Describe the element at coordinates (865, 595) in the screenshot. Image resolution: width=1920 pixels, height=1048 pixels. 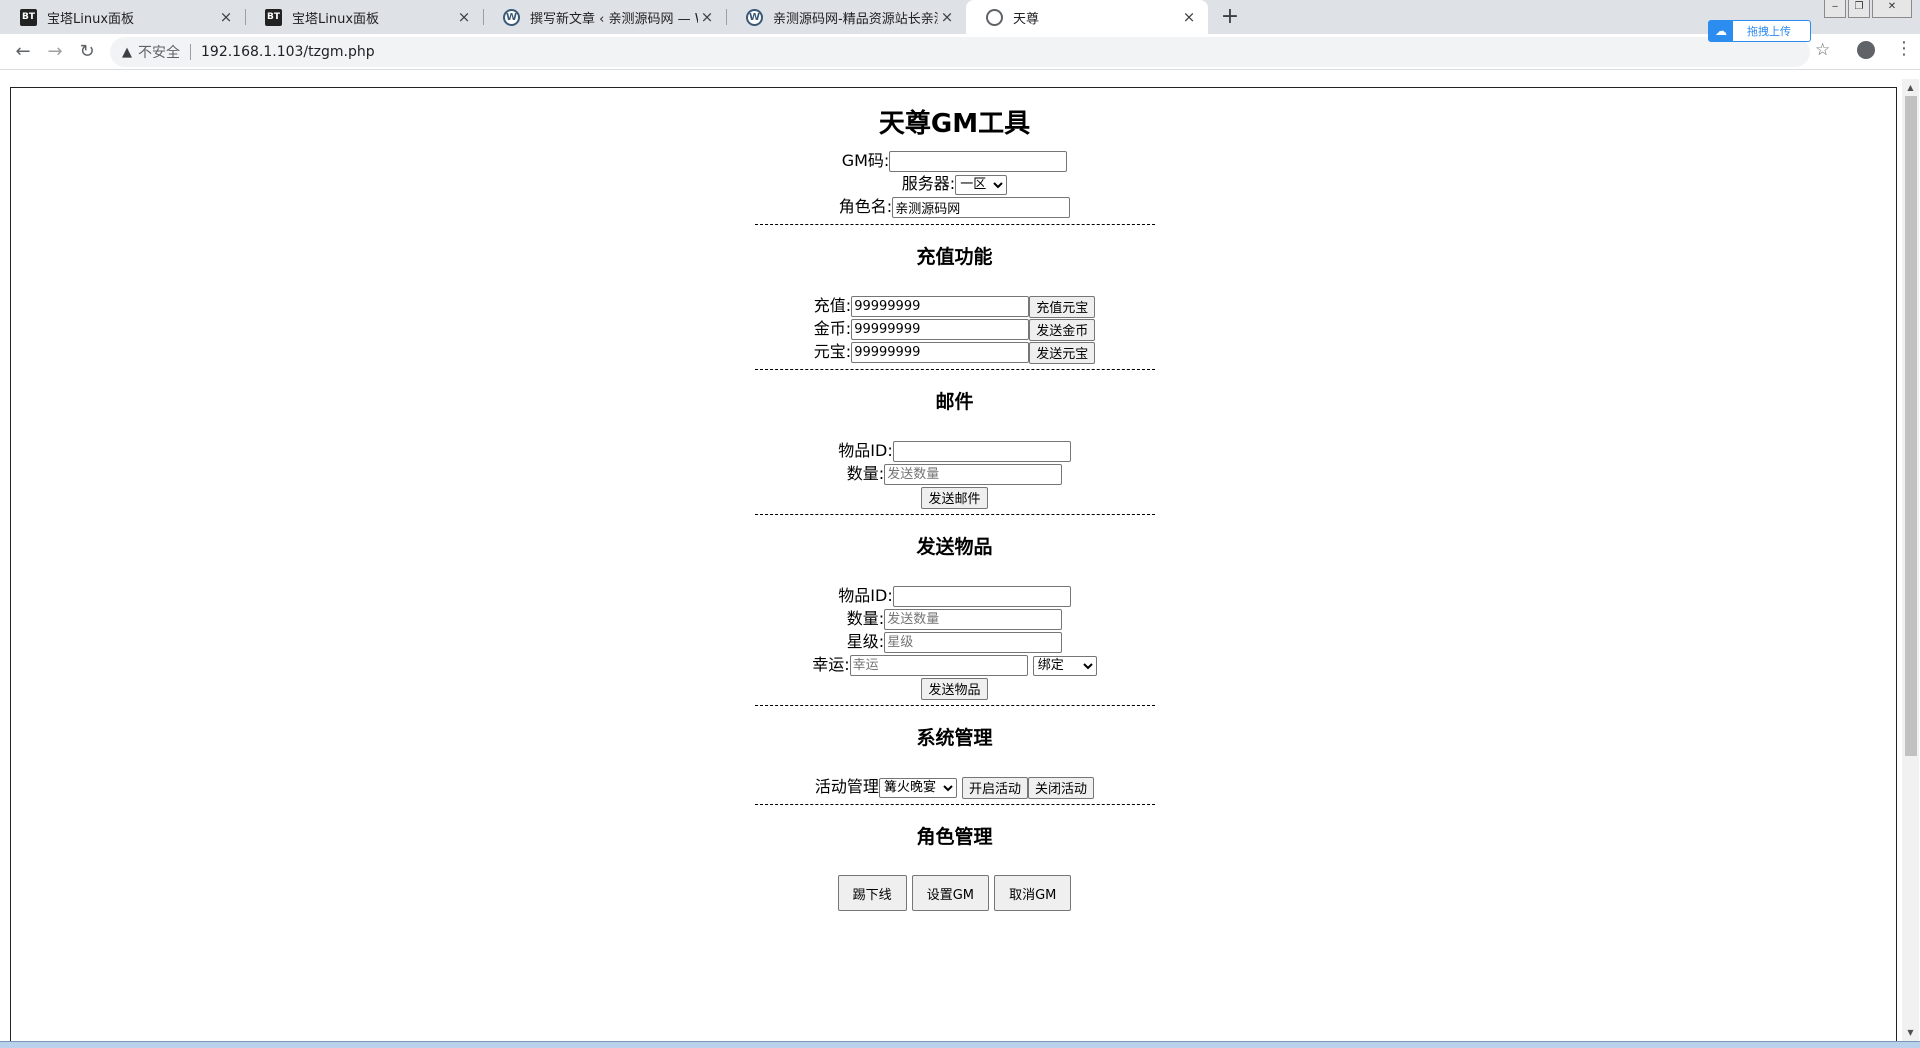
I see `item-id-label: 物品ID:` at that location.